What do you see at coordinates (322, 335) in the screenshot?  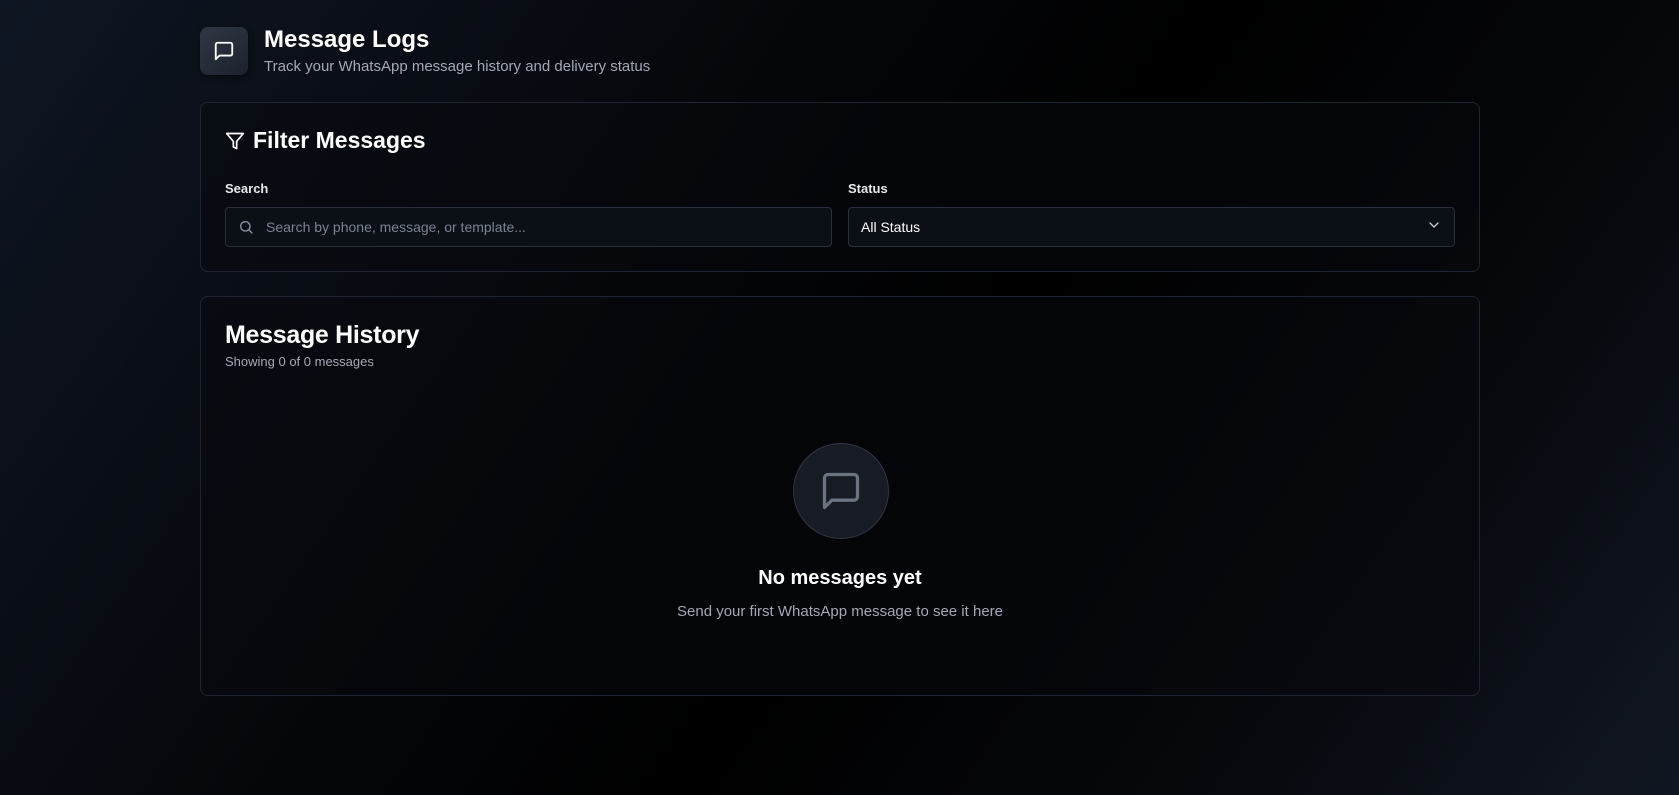 I see `history-title: Message History` at bounding box center [322, 335].